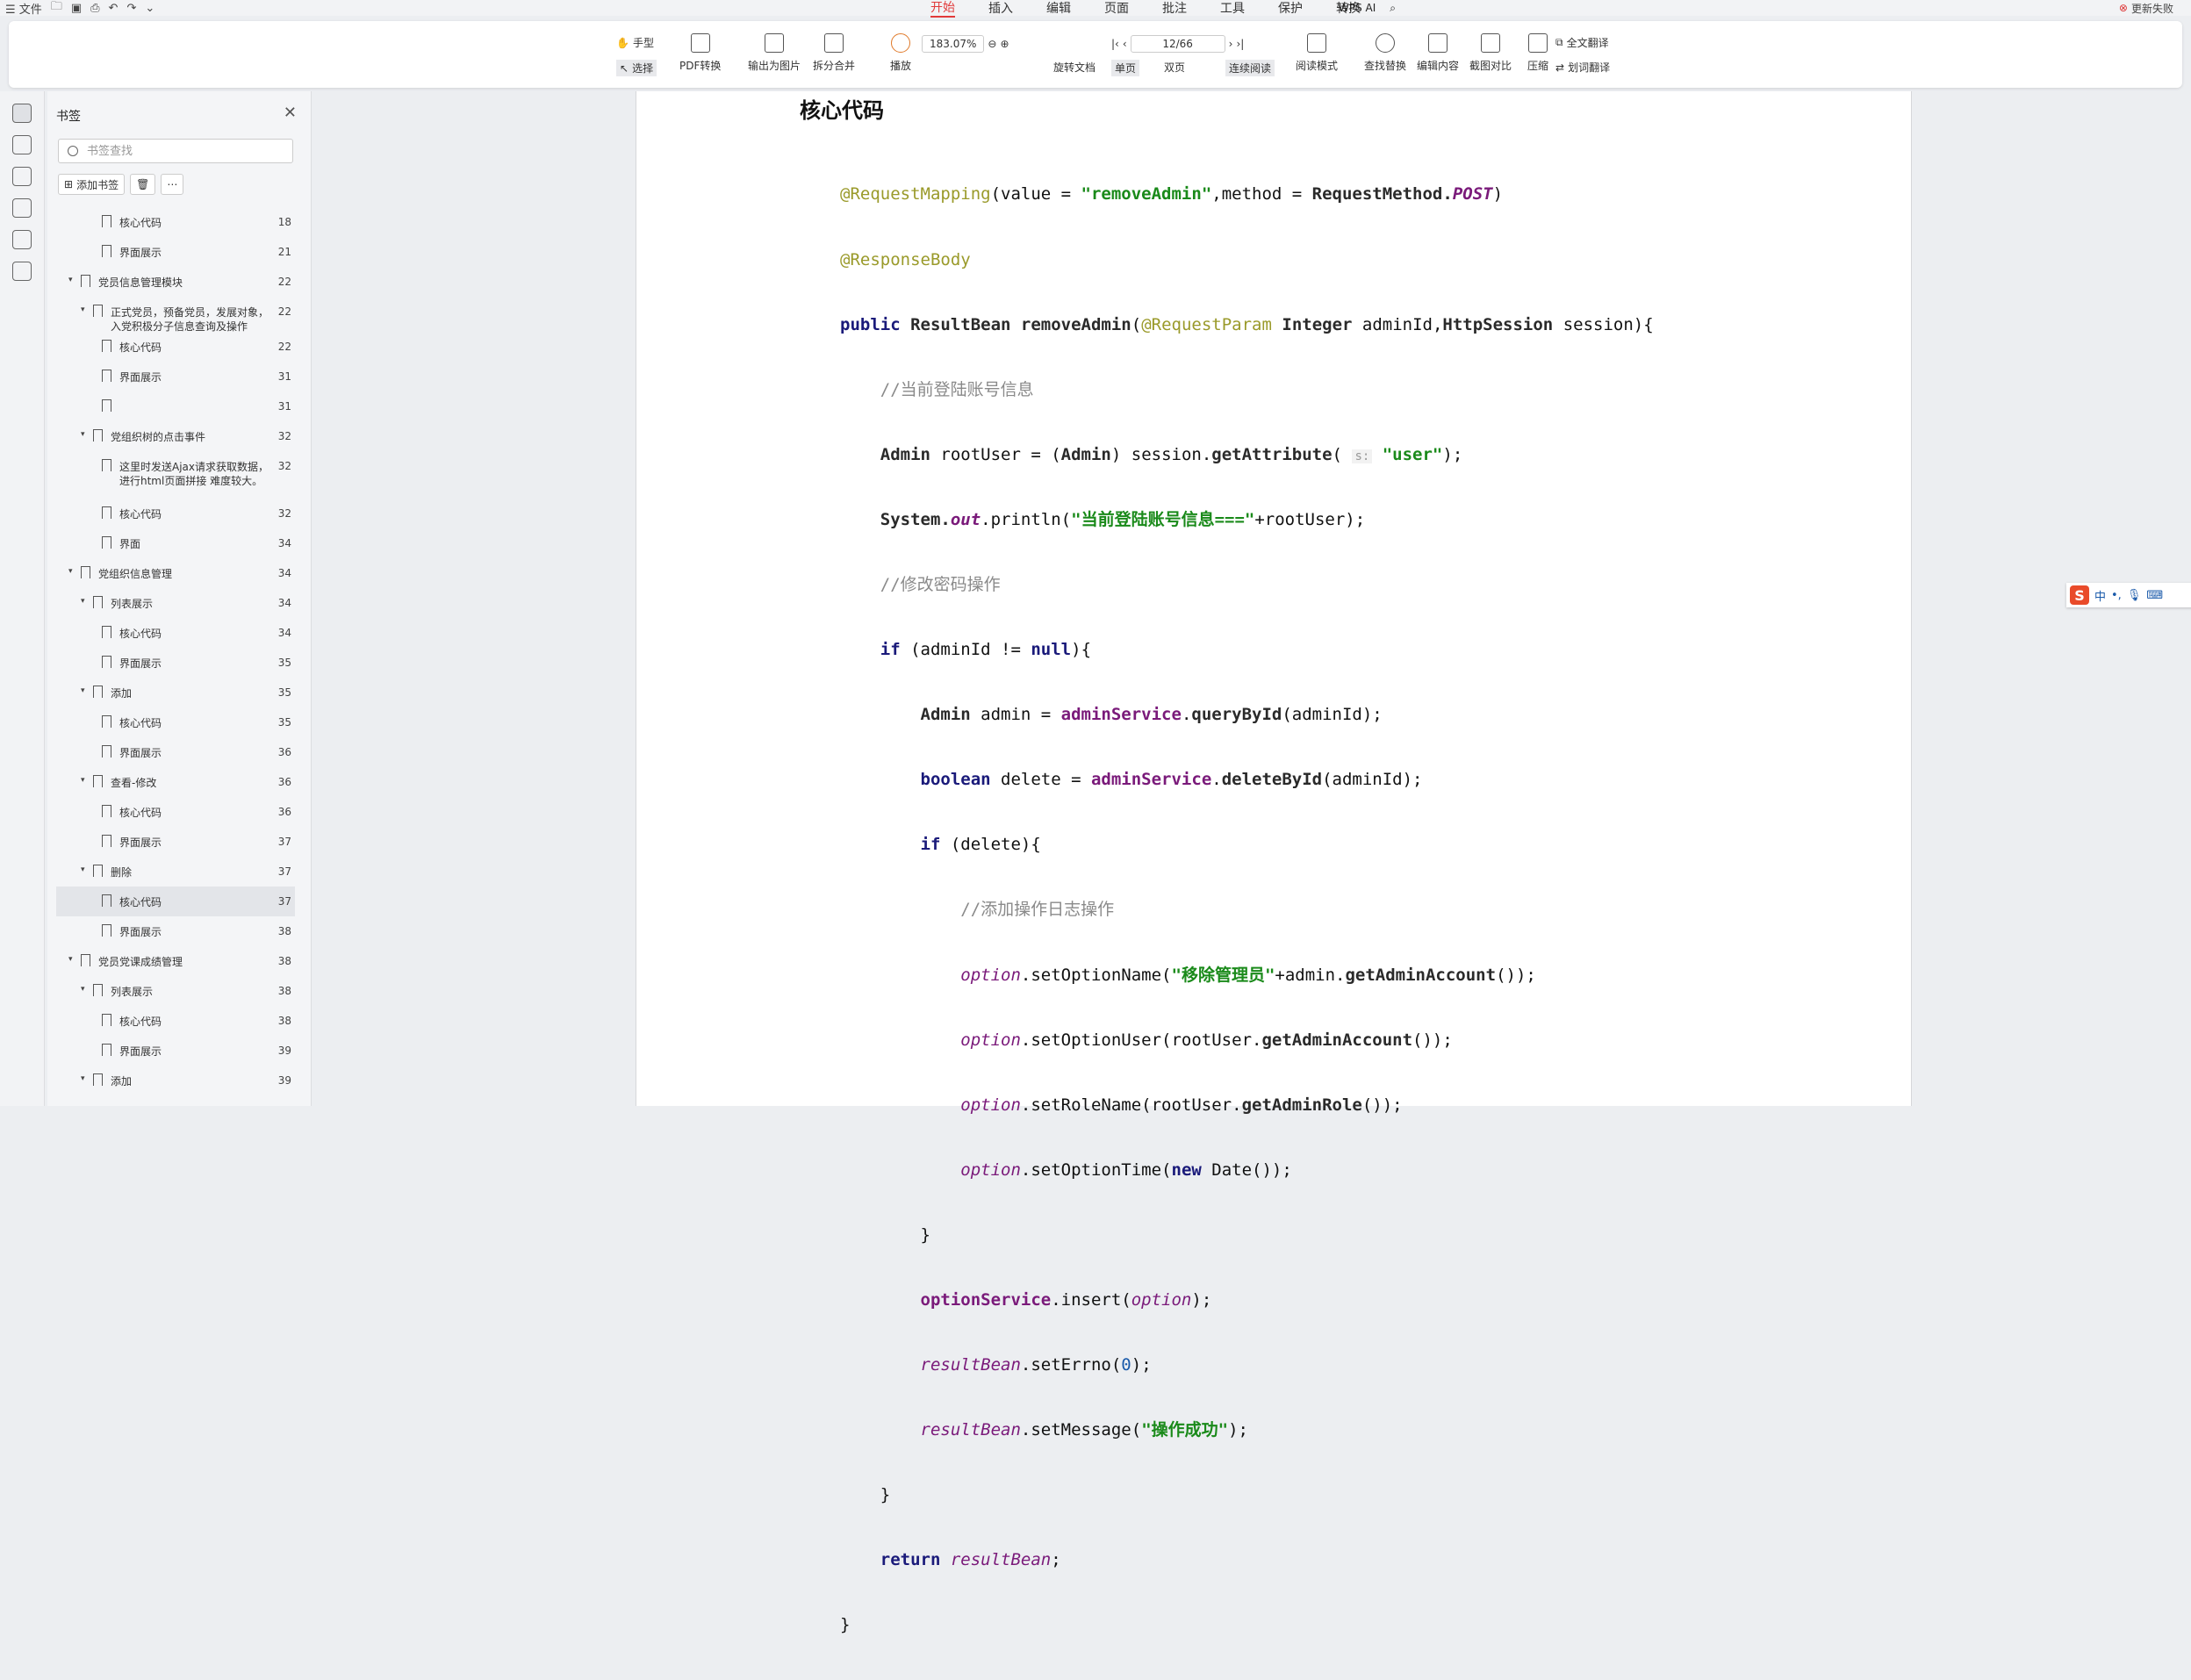  What do you see at coordinates (175, 782) in the screenshot?
I see `bookmark-item: ▾ 查看-修改 36` at bounding box center [175, 782].